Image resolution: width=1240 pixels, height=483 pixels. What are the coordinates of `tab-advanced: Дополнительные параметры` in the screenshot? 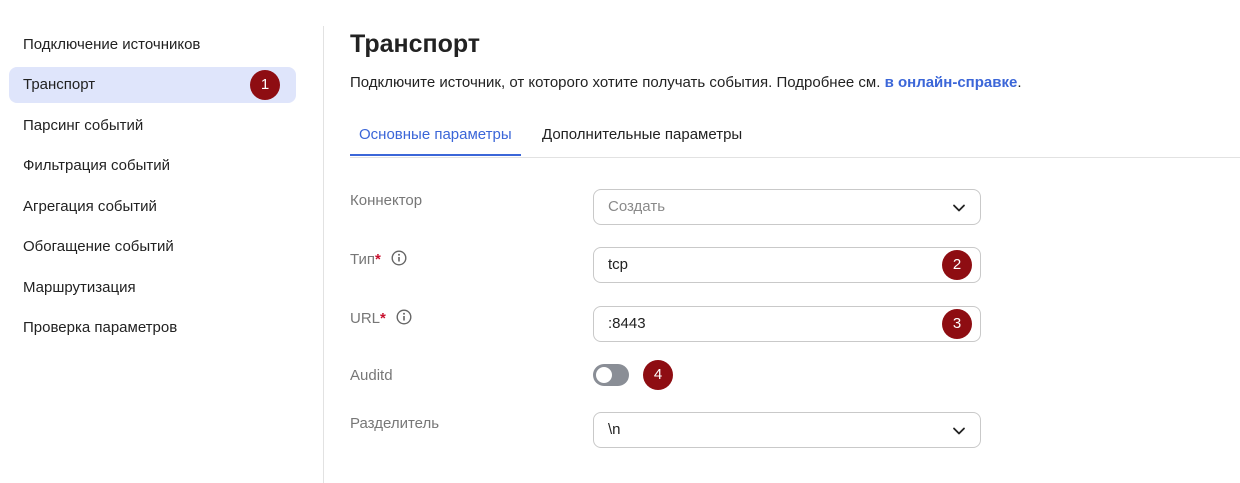 It's located at (642, 136).